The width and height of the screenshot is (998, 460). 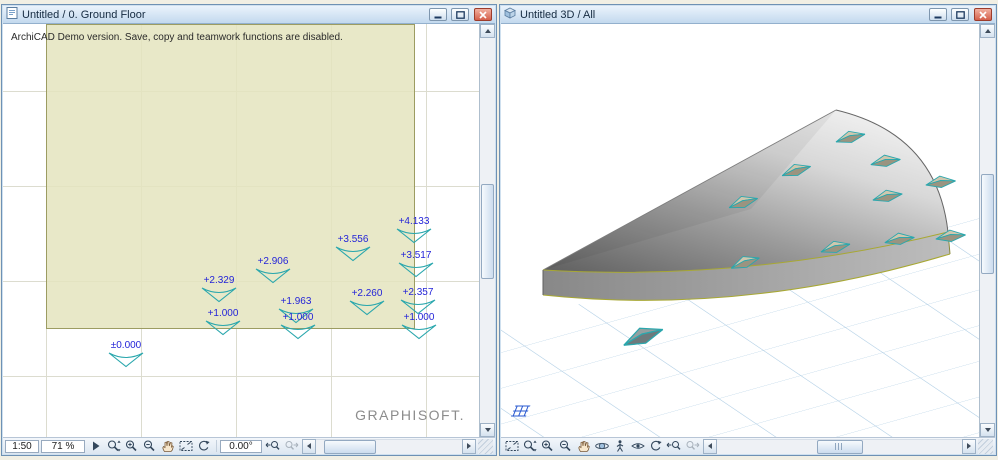 I want to click on view3d-vertical-scrollbar, so click(x=987, y=230).